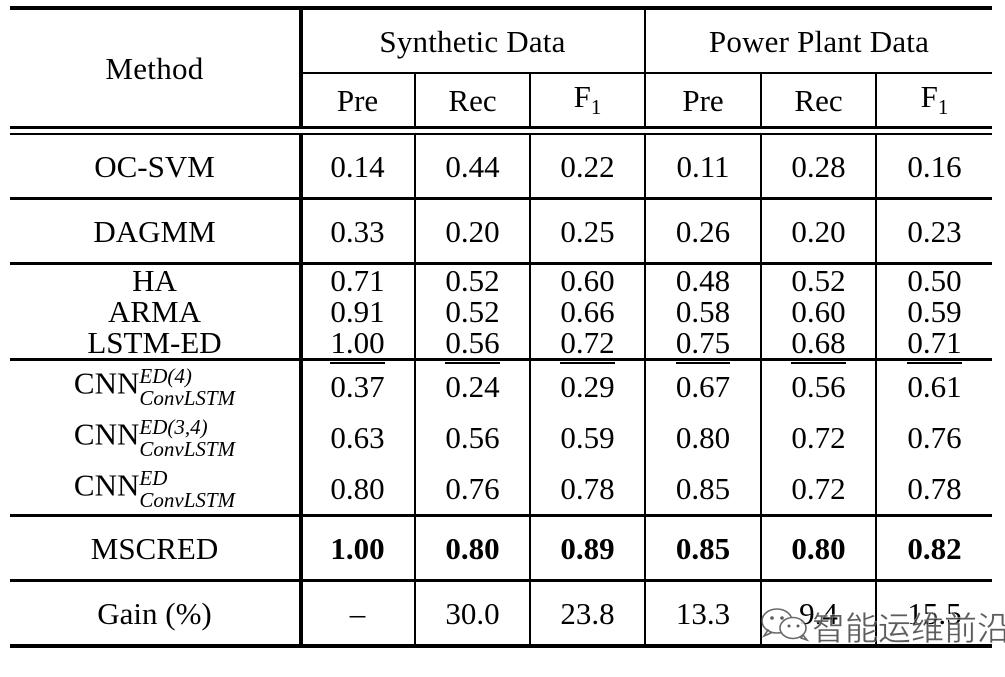  What do you see at coordinates (587, 386) in the screenshot?
I see `cell-value: 0.29` at bounding box center [587, 386].